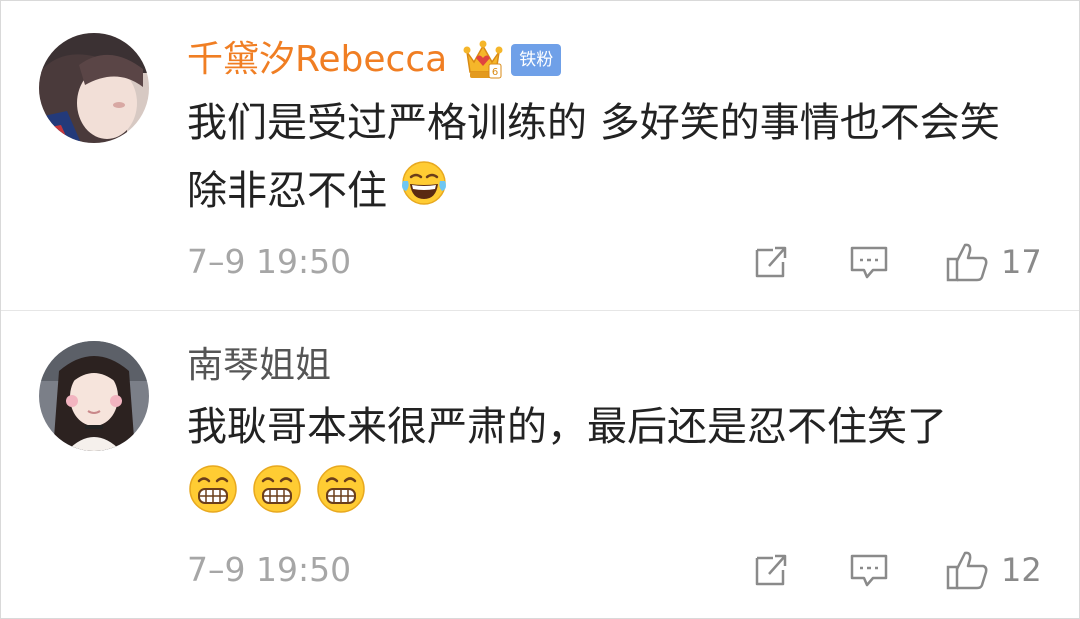  I want to click on fan-badge: 铁粉, so click(536, 60).